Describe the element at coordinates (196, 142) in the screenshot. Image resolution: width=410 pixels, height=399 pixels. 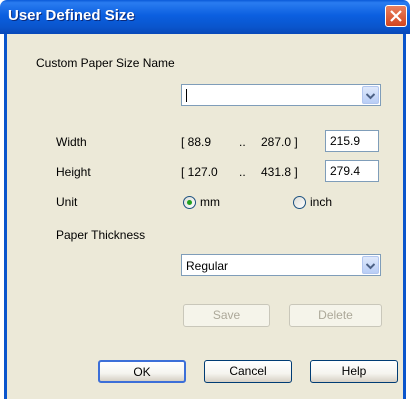
I see `width-range-min: [ 88.9` at that location.